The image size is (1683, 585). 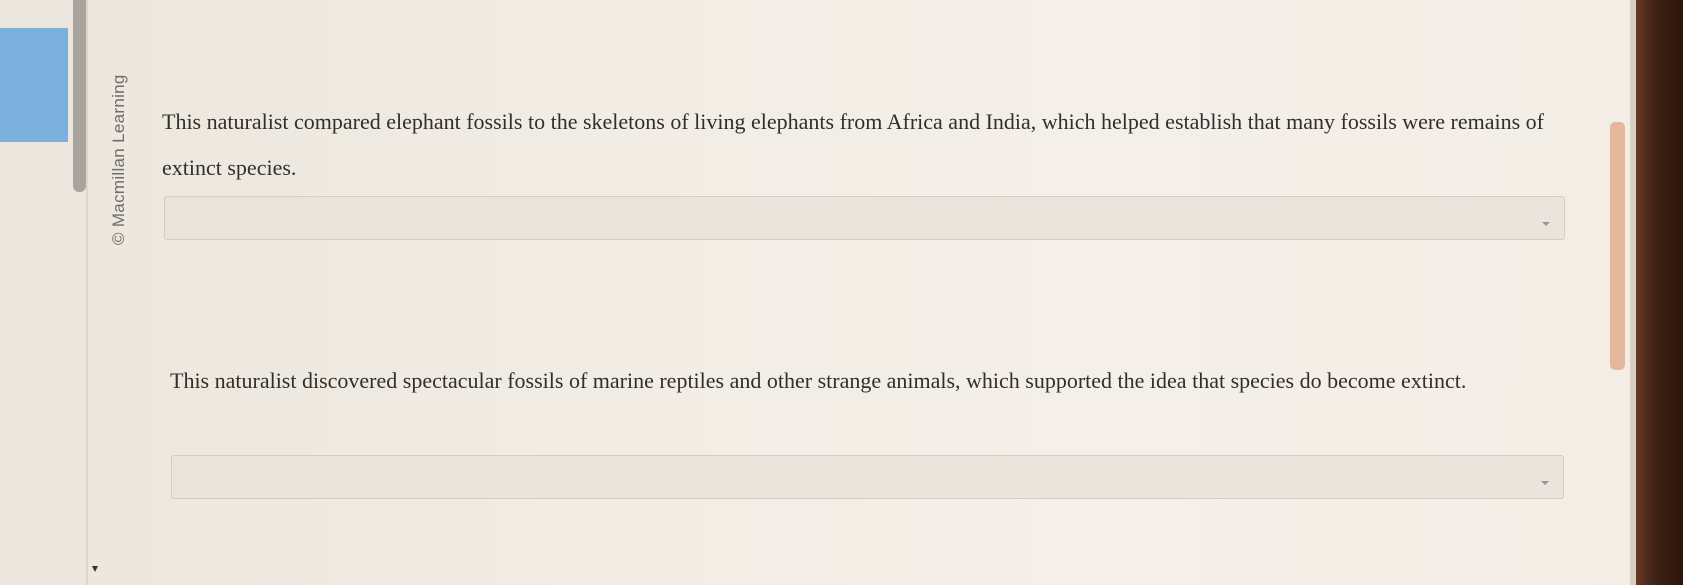 What do you see at coordinates (34, 85) in the screenshot?
I see `active-nav-marker` at bounding box center [34, 85].